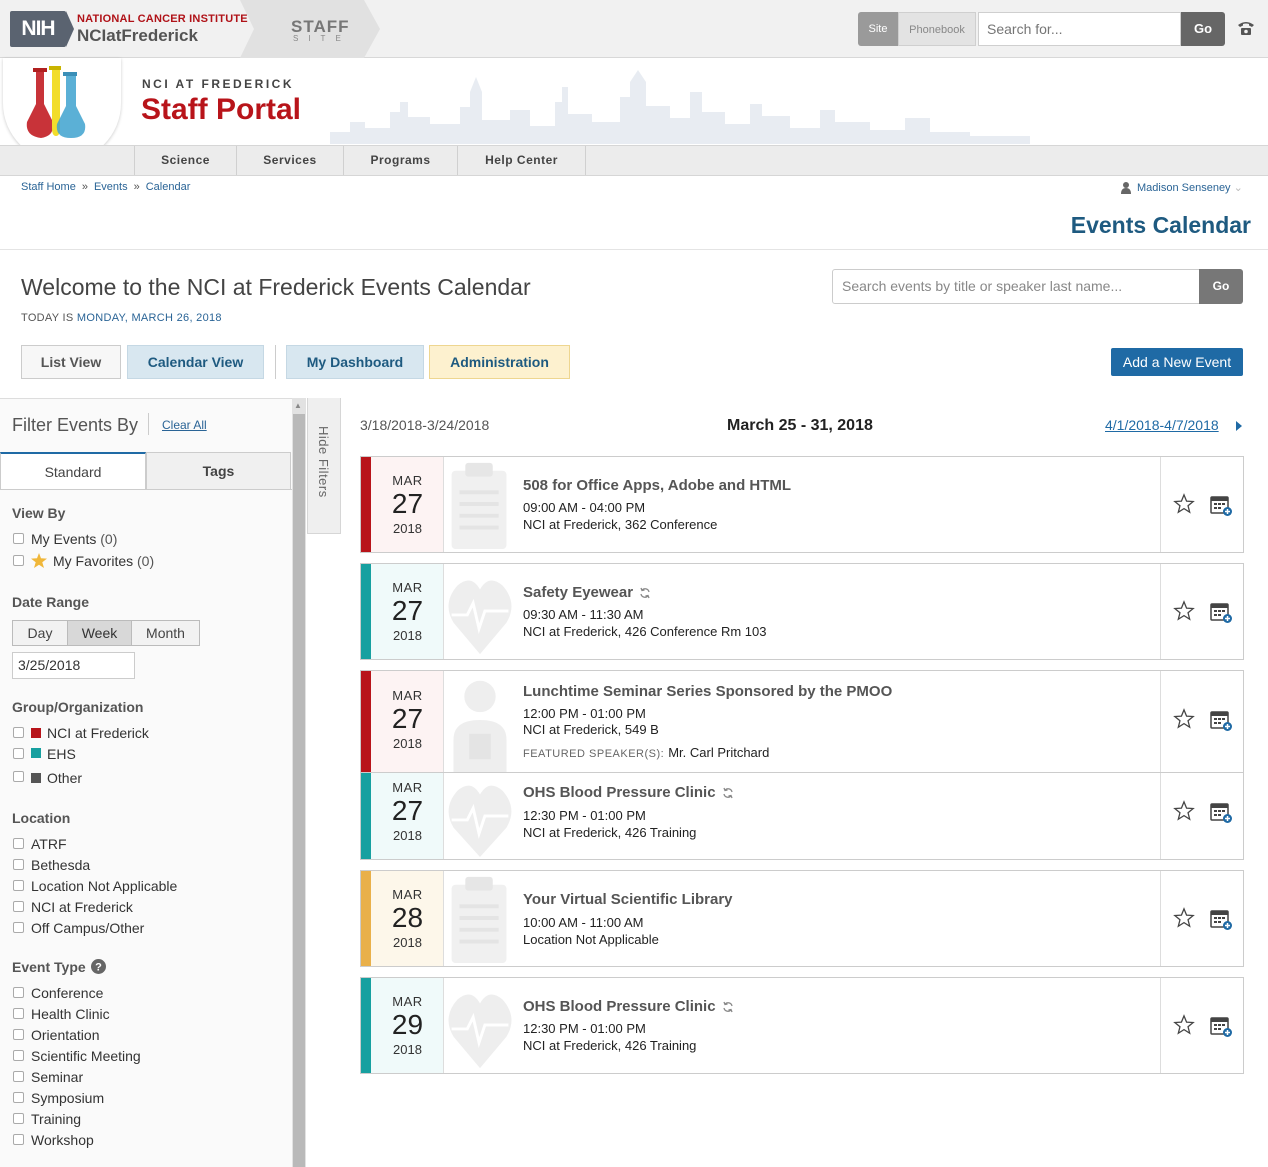  I want to click on list-view-button: List View, so click(71, 362).